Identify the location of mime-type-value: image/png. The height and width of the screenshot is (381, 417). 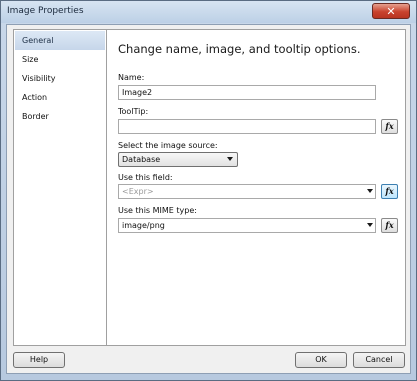
(143, 225).